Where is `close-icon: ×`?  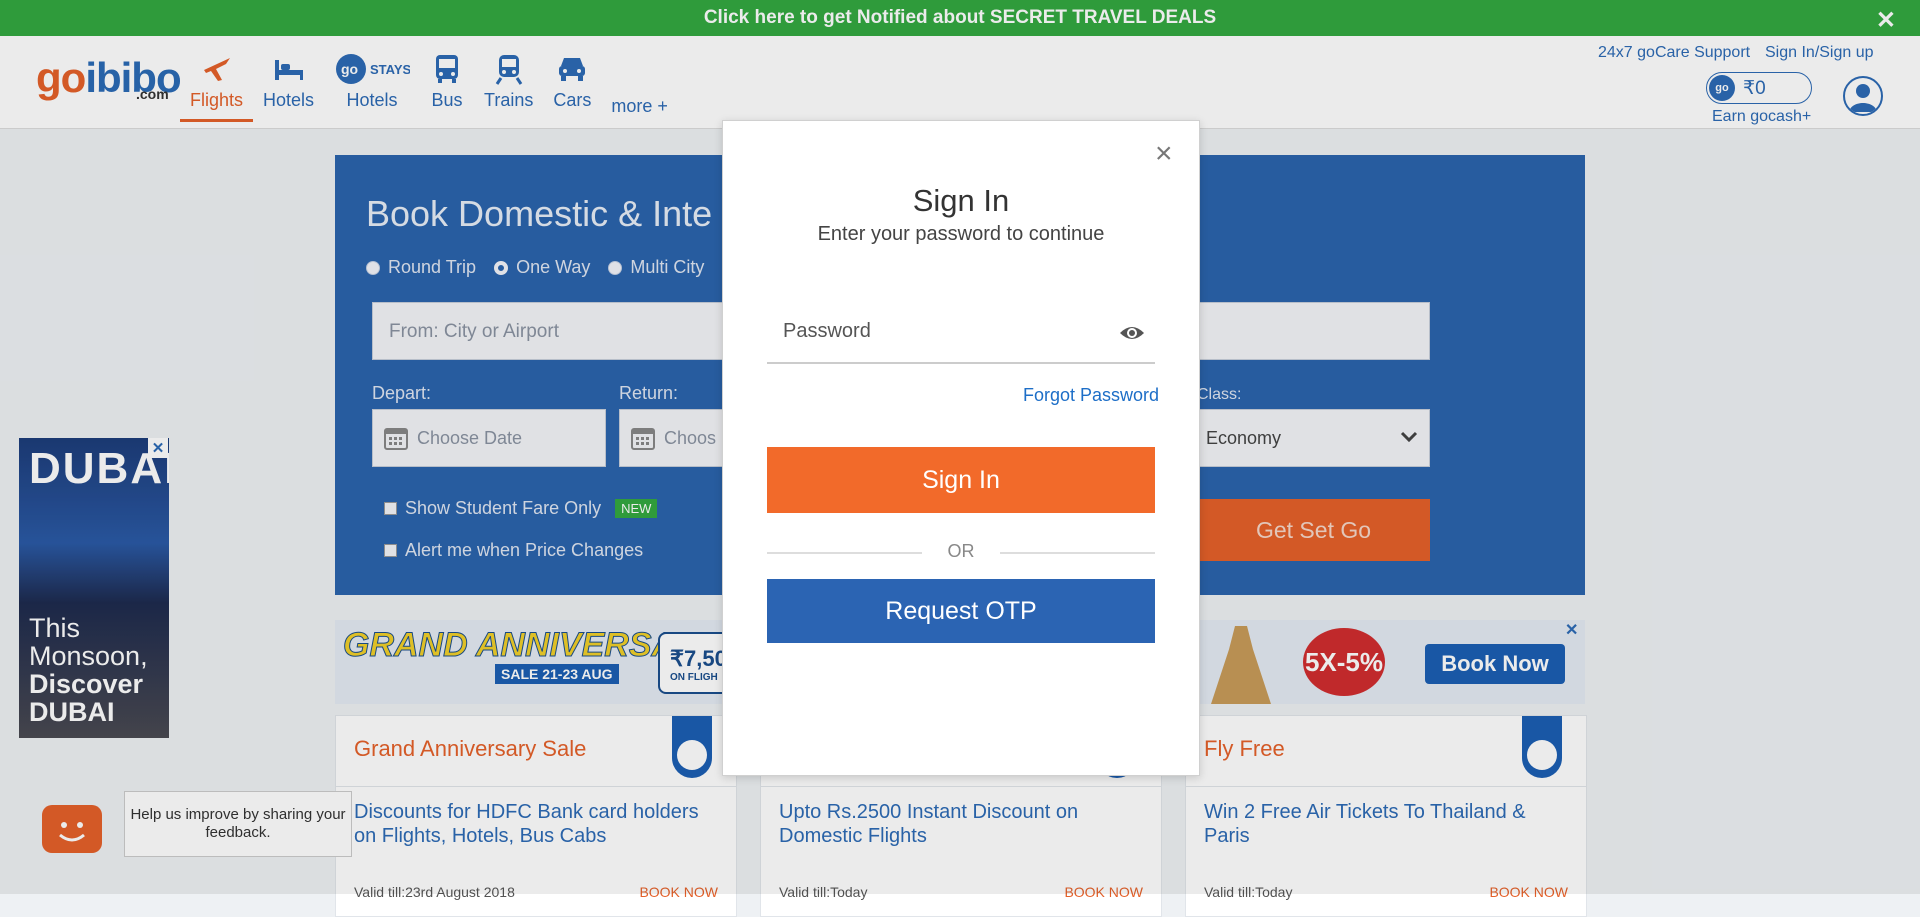
close-icon: × is located at coordinates (1164, 154).